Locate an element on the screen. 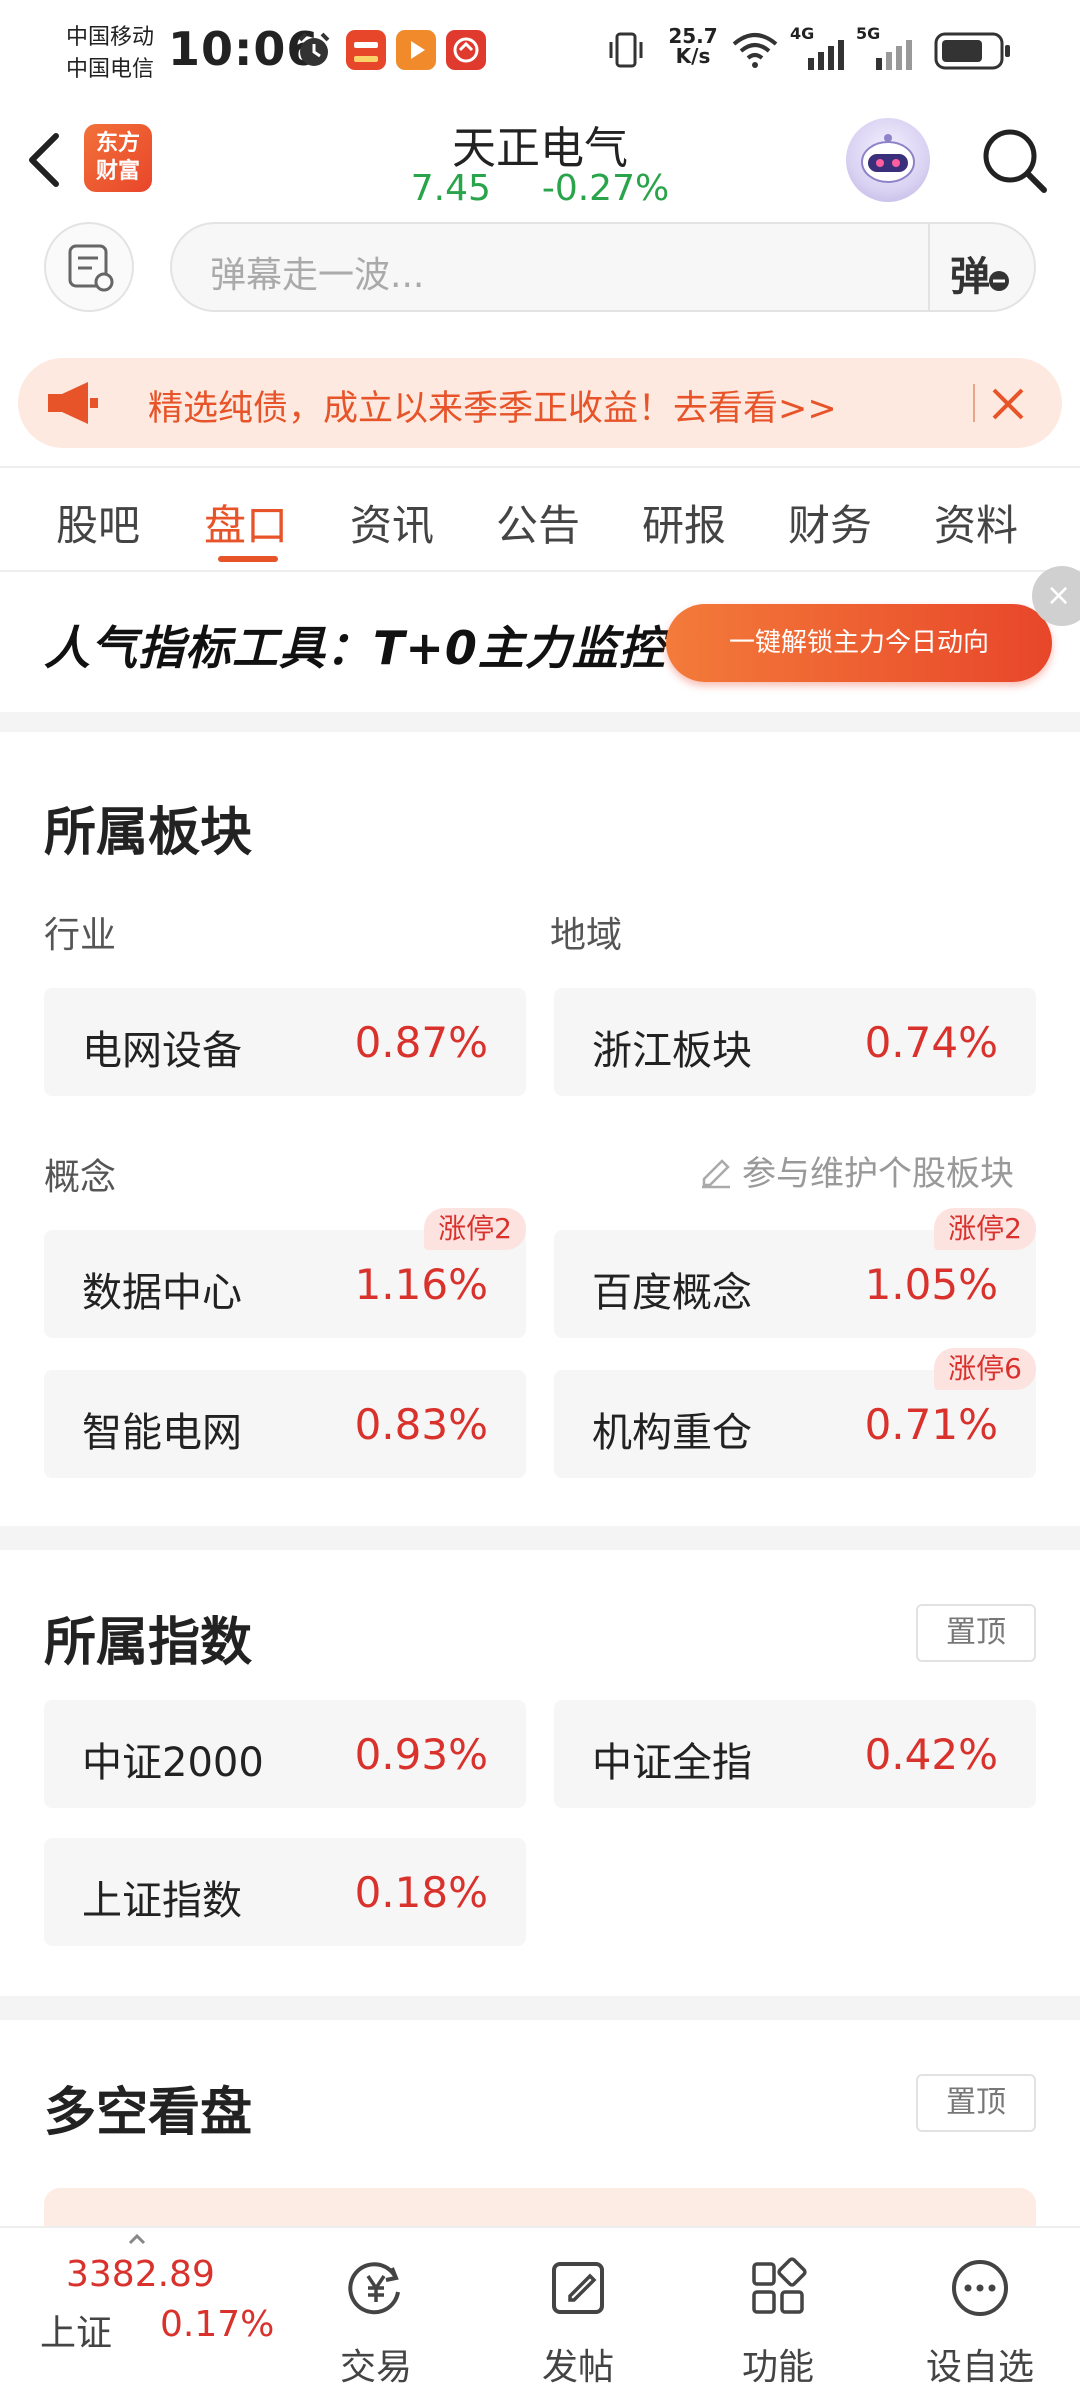 The width and height of the screenshot is (1080, 2400). sector-name: 电网设备 is located at coordinates (162, 1051).